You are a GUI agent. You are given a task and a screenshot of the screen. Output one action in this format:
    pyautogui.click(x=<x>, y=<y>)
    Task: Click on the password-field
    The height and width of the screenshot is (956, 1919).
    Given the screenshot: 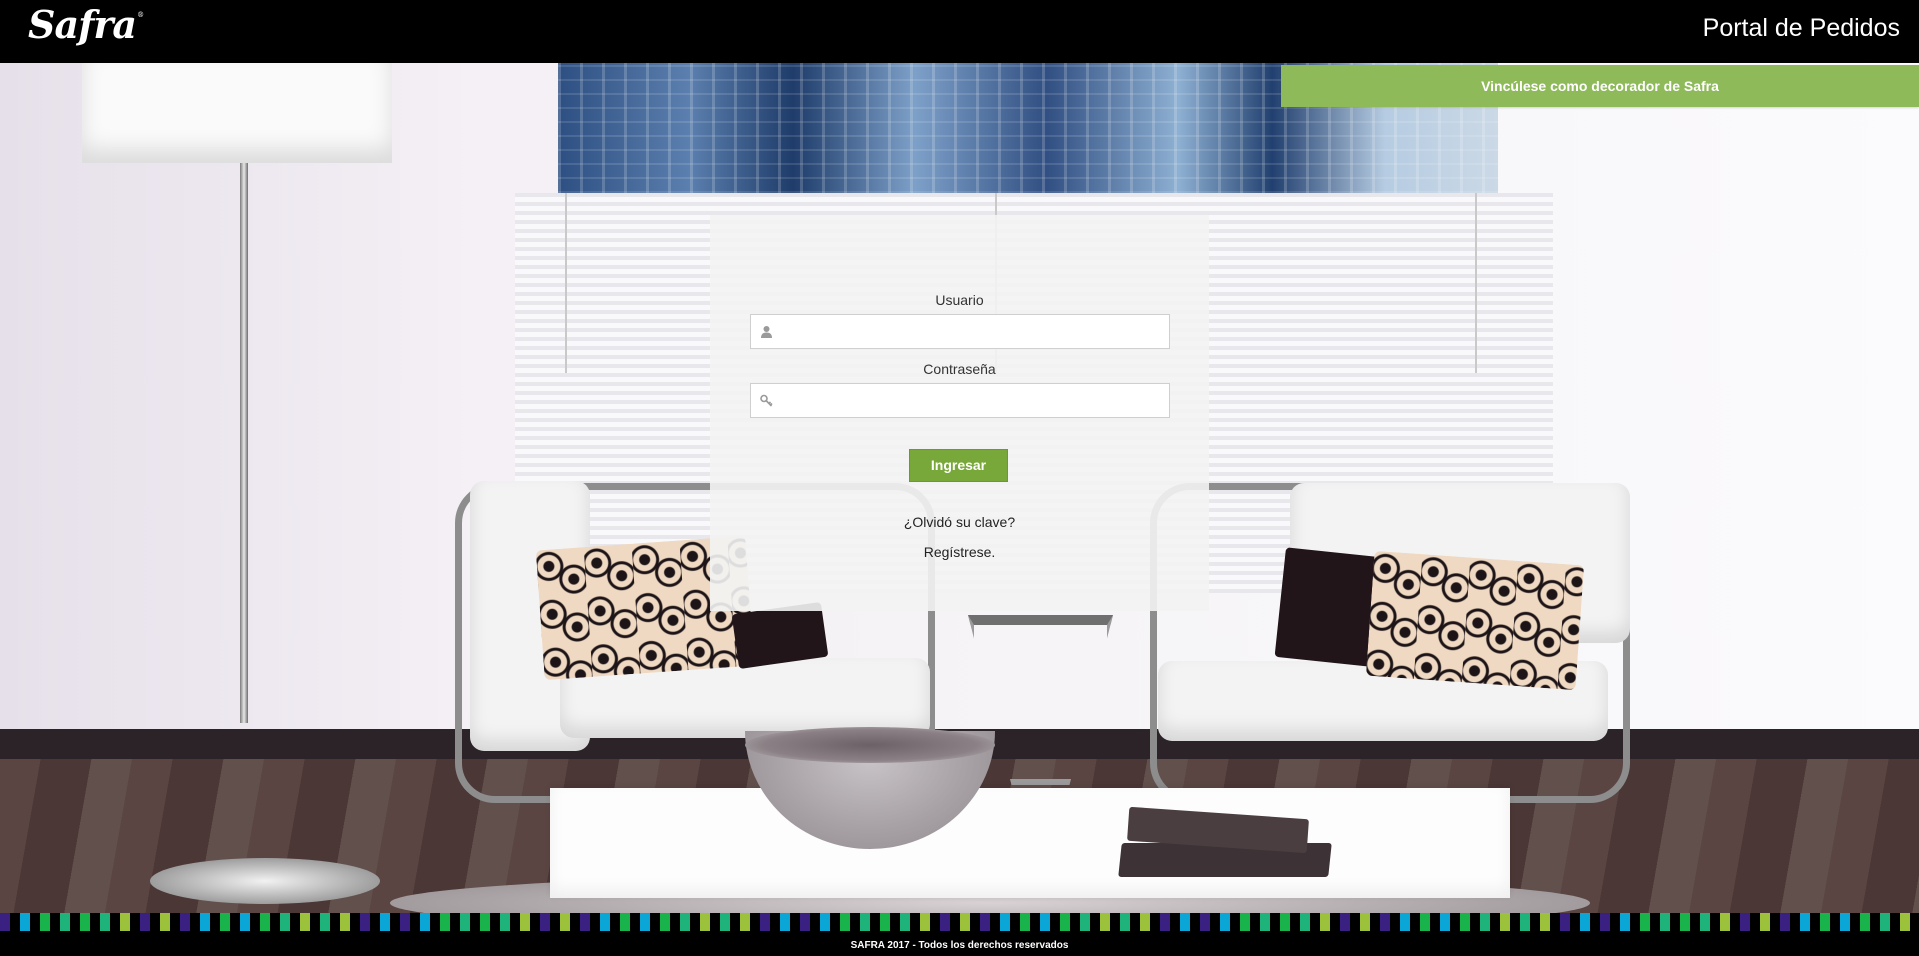 What is the action you would take?
    pyautogui.click(x=960, y=400)
    